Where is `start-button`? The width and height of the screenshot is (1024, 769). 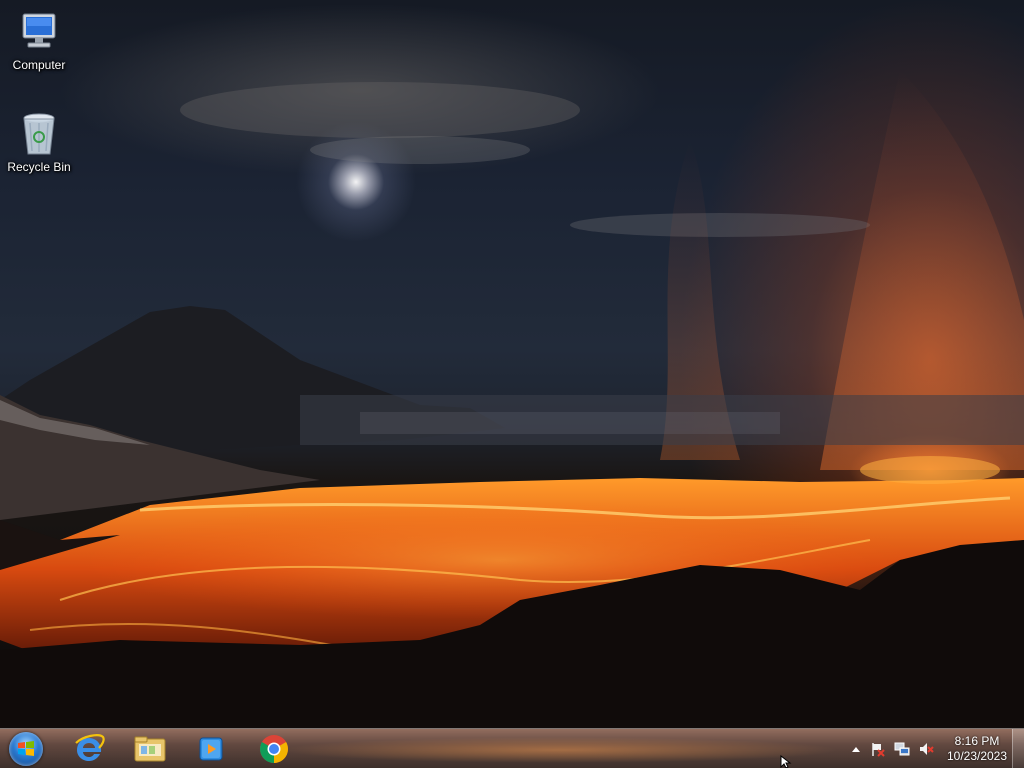 start-button is located at coordinates (26, 749).